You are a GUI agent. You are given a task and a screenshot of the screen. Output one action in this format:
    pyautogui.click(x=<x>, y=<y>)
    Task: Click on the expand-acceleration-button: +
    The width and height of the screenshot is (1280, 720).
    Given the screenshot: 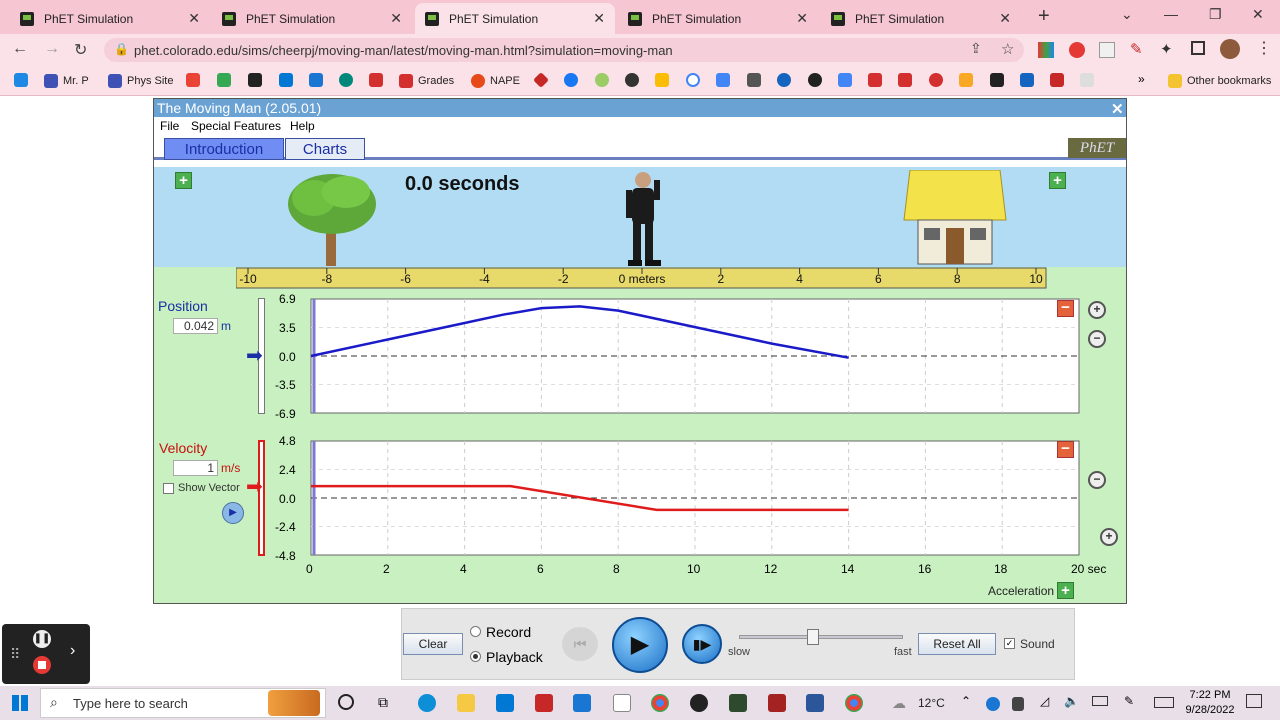 What is the action you would take?
    pyautogui.click(x=1065, y=590)
    